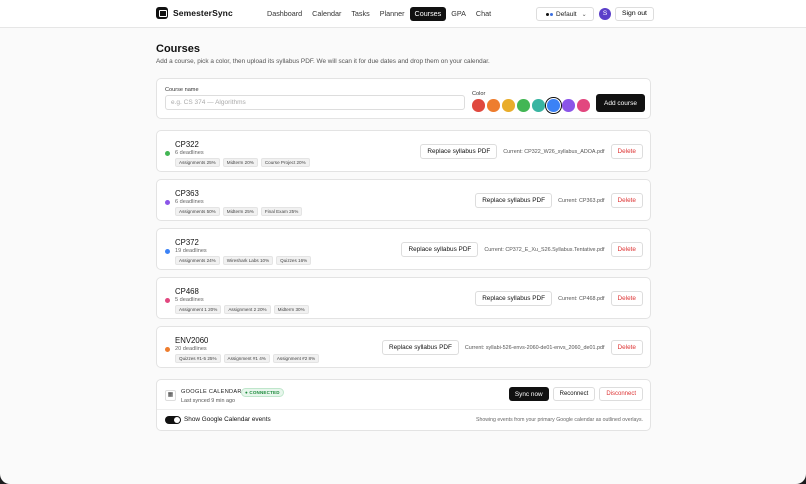  I want to click on grade-weight-tag: Final Exam 25%, so click(281, 211).